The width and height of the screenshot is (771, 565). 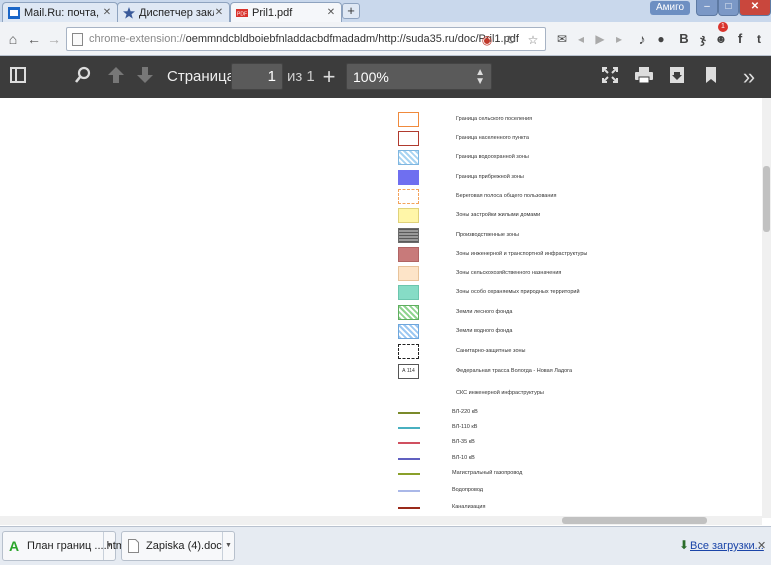 What do you see at coordinates (533, 40) in the screenshot?
I see `bookmark-star-icon: ☆` at bounding box center [533, 40].